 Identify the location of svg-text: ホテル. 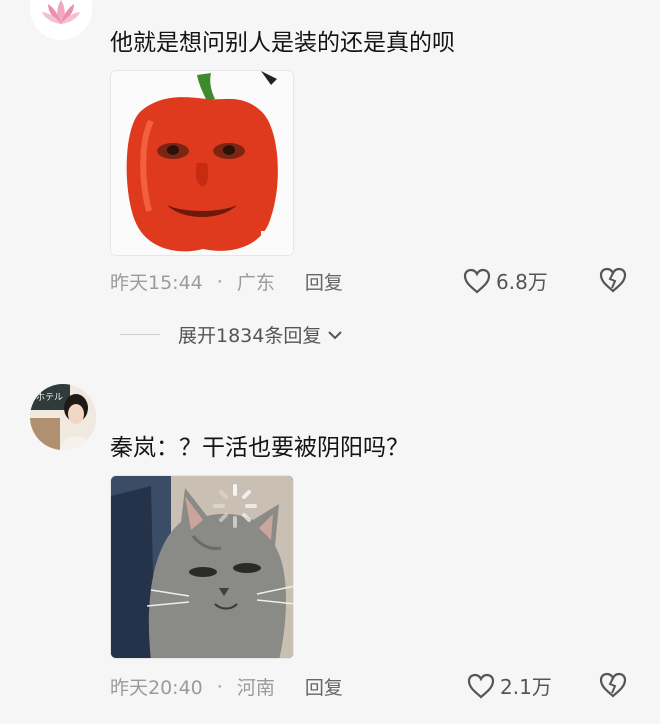
(49, 397).